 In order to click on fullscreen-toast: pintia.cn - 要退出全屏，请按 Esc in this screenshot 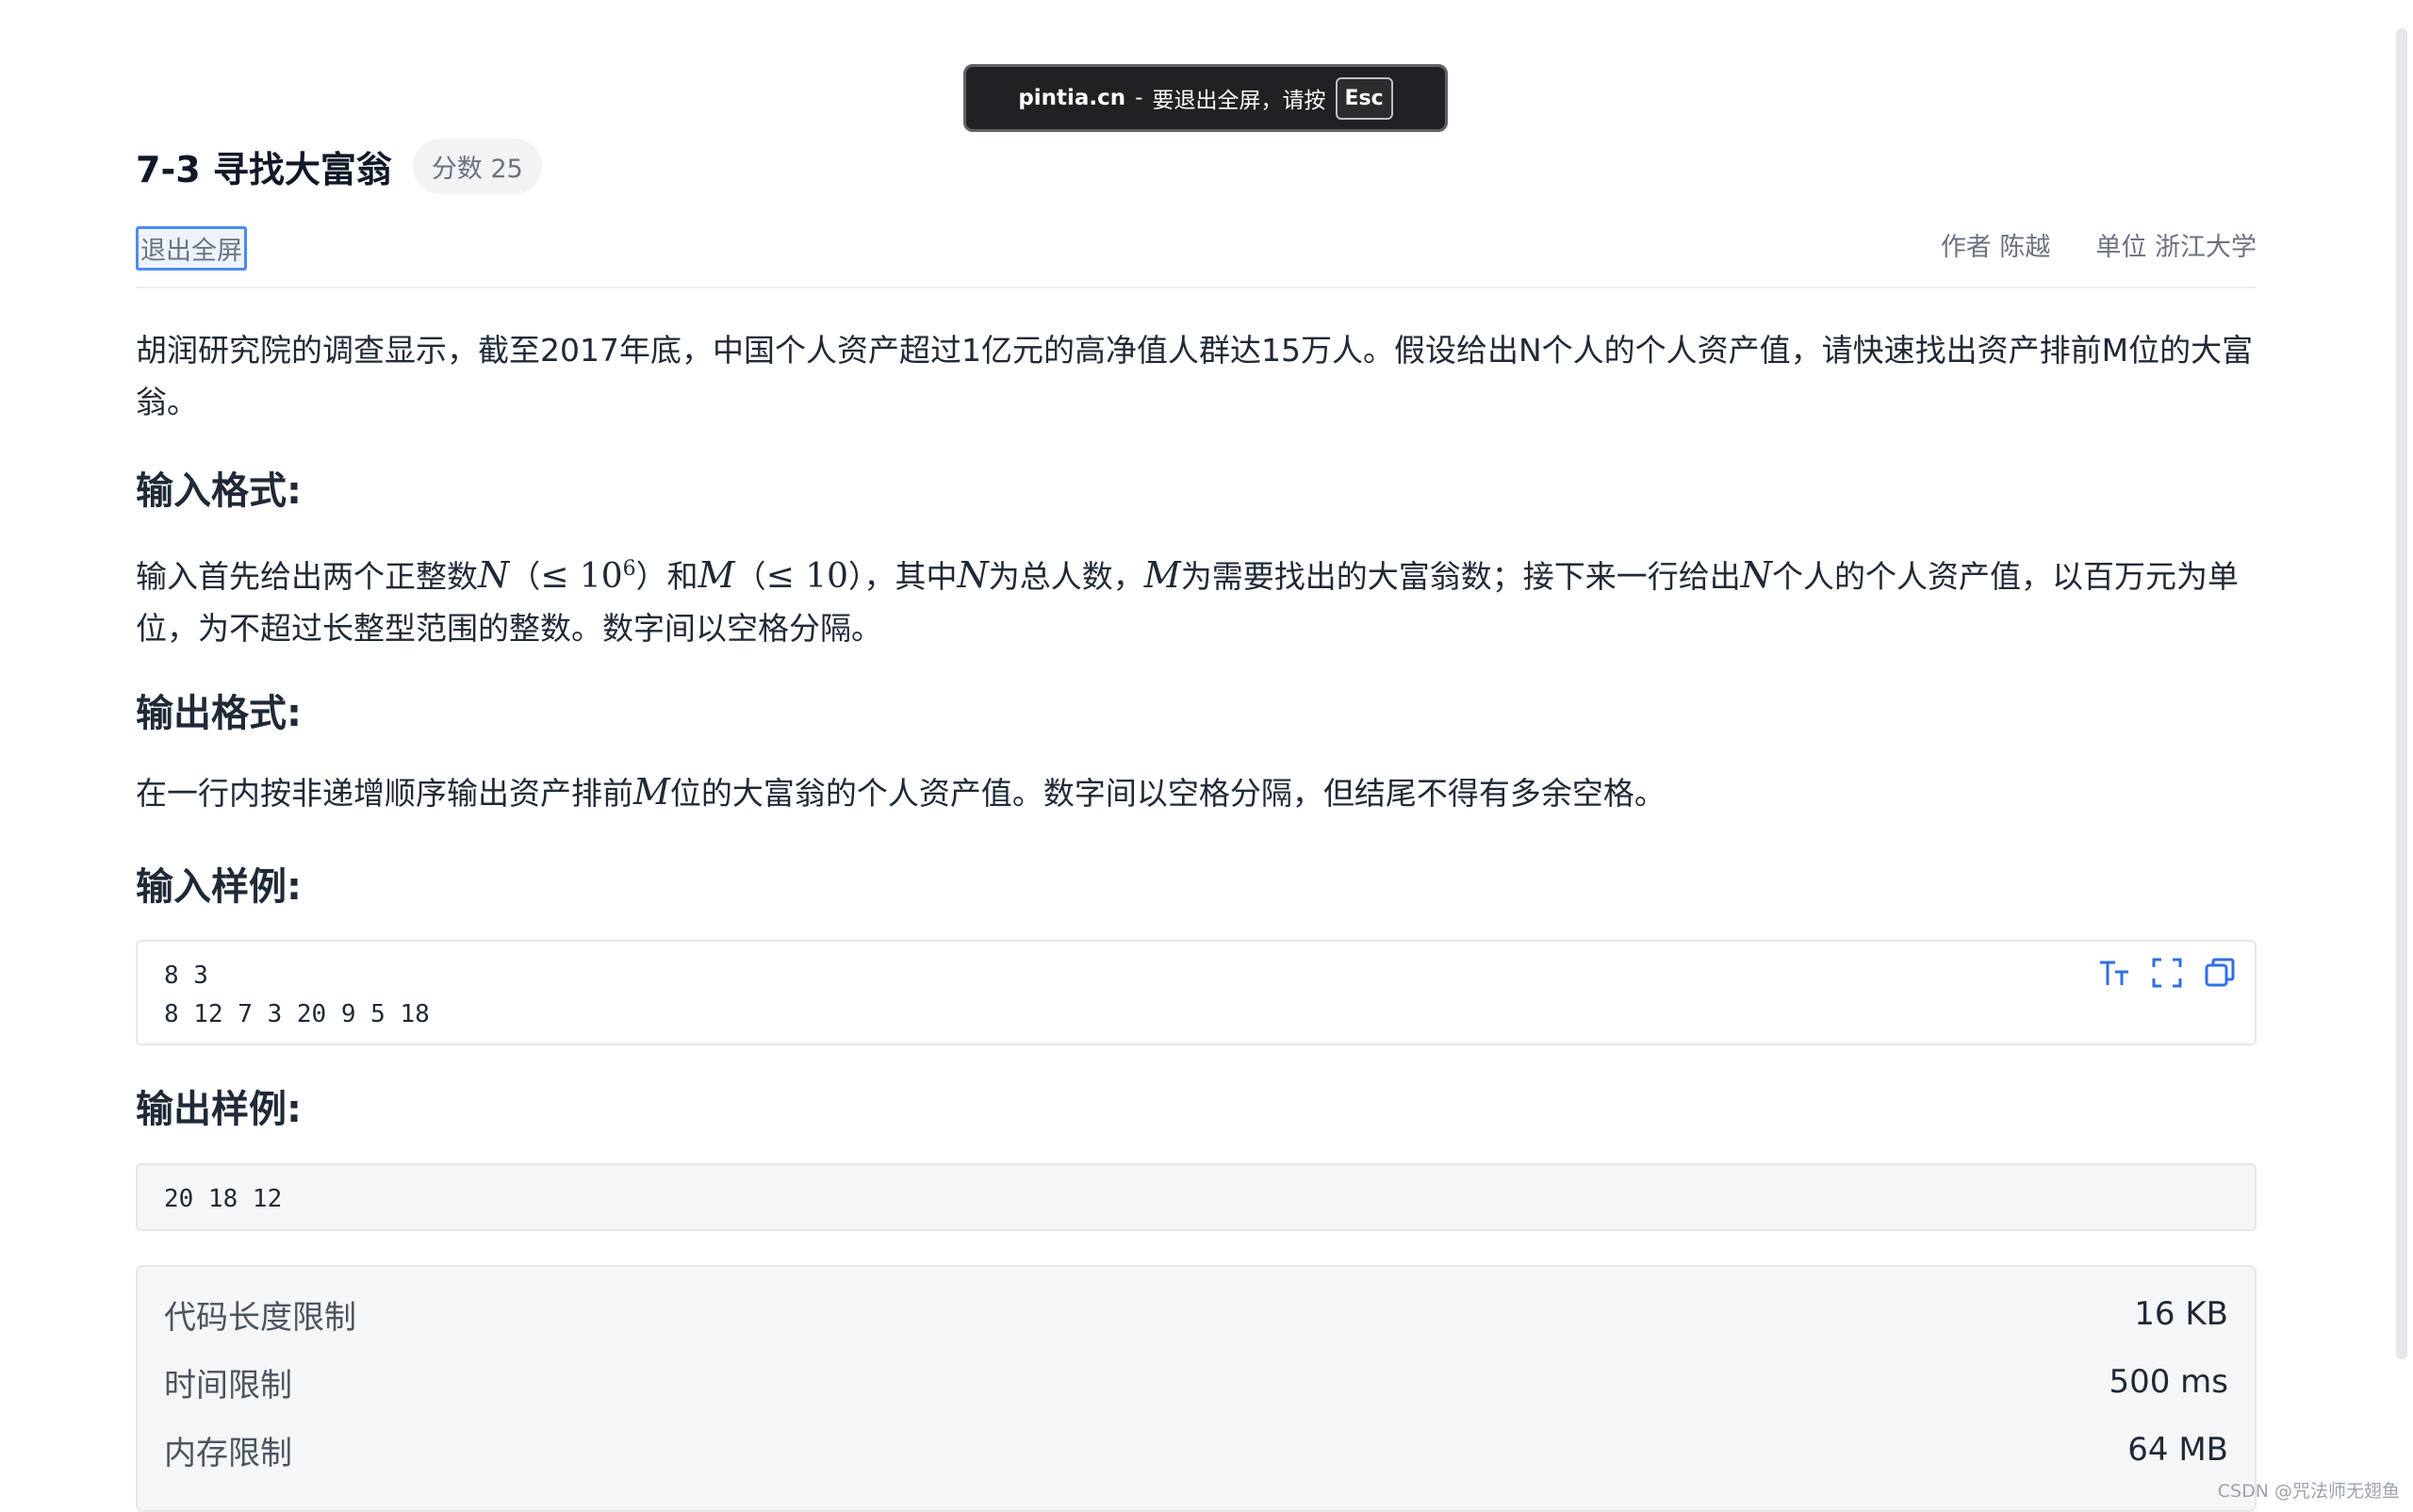, I will do `click(1206, 98)`.